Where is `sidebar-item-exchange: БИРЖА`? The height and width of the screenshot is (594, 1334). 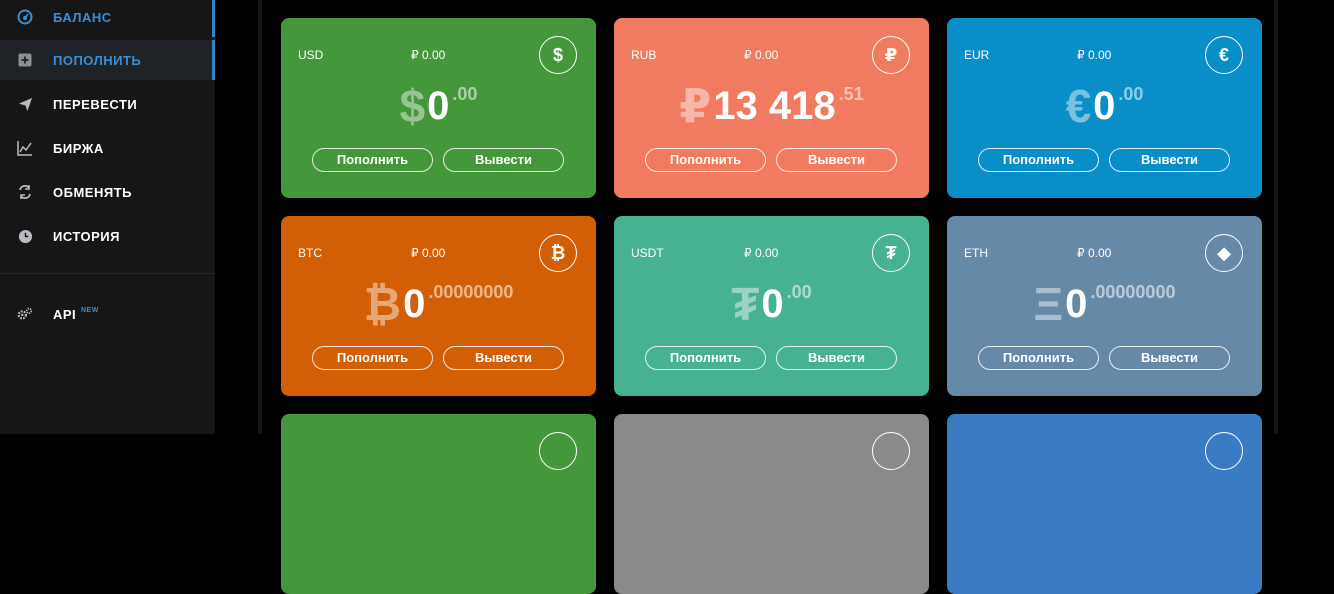
sidebar-item-exchange: БИРЖА is located at coordinates (107, 148).